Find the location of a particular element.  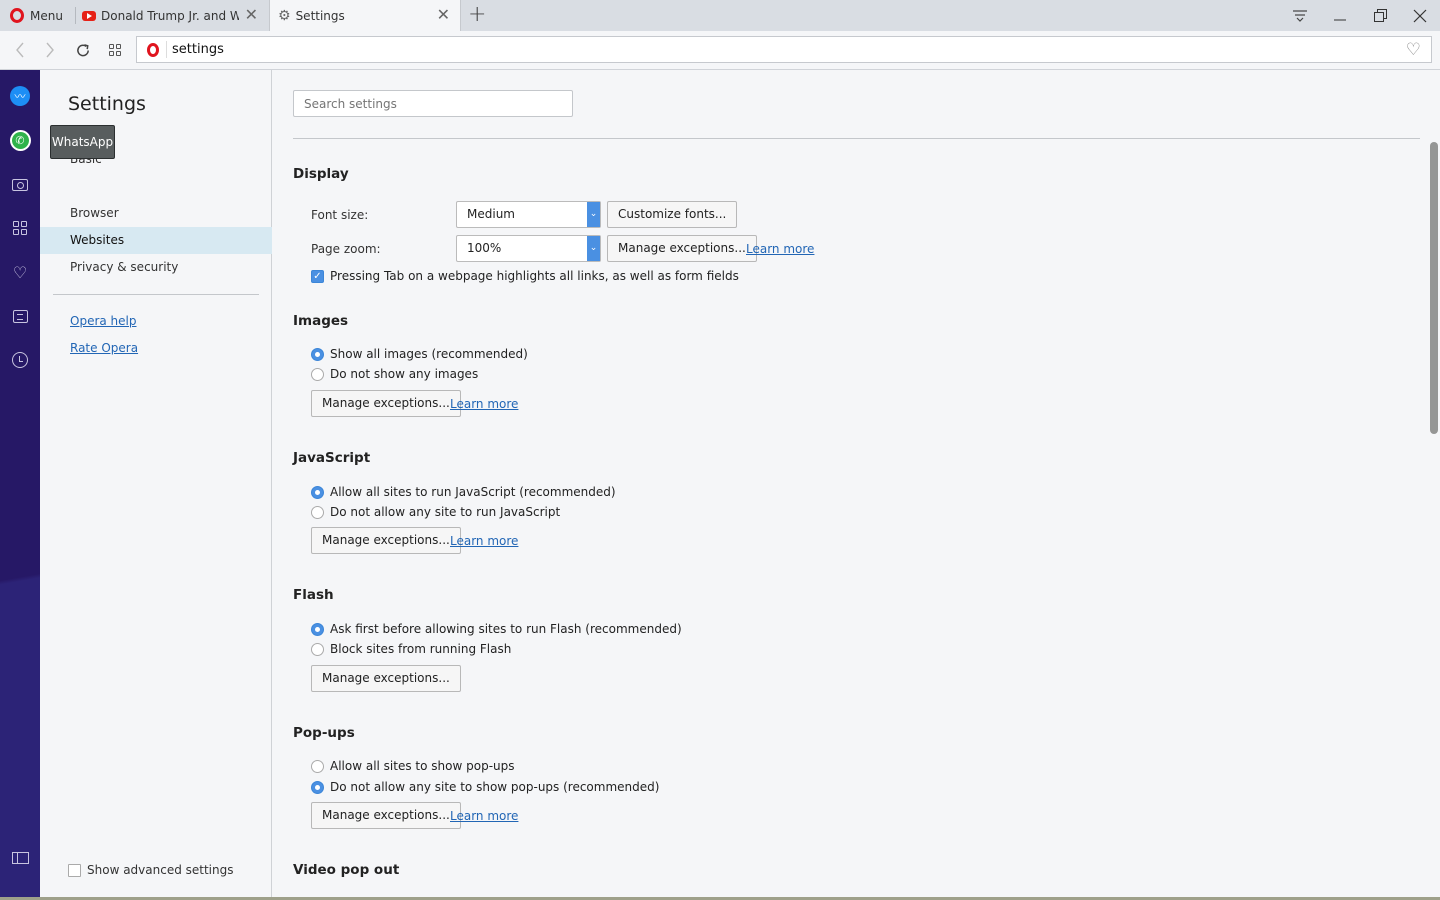

new-tab-button: + is located at coordinates (477, 15).